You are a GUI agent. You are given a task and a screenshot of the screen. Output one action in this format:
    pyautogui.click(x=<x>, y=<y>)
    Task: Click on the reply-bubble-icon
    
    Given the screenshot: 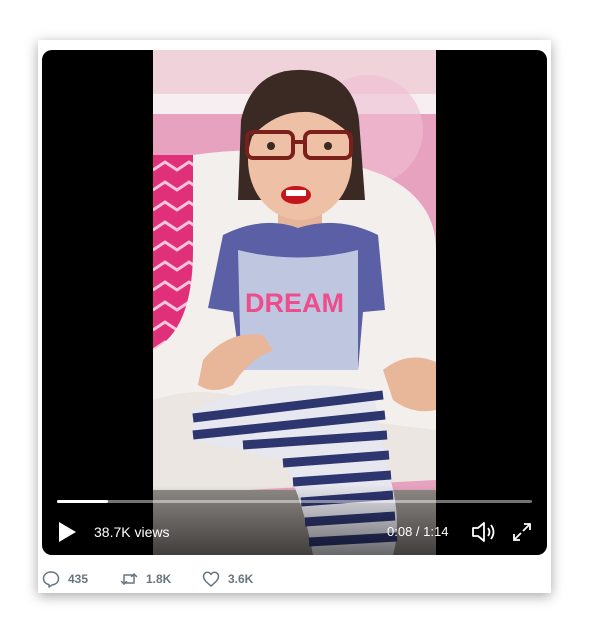 What is the action you would take?
    pyautogui.click(x=51, y=579)
    